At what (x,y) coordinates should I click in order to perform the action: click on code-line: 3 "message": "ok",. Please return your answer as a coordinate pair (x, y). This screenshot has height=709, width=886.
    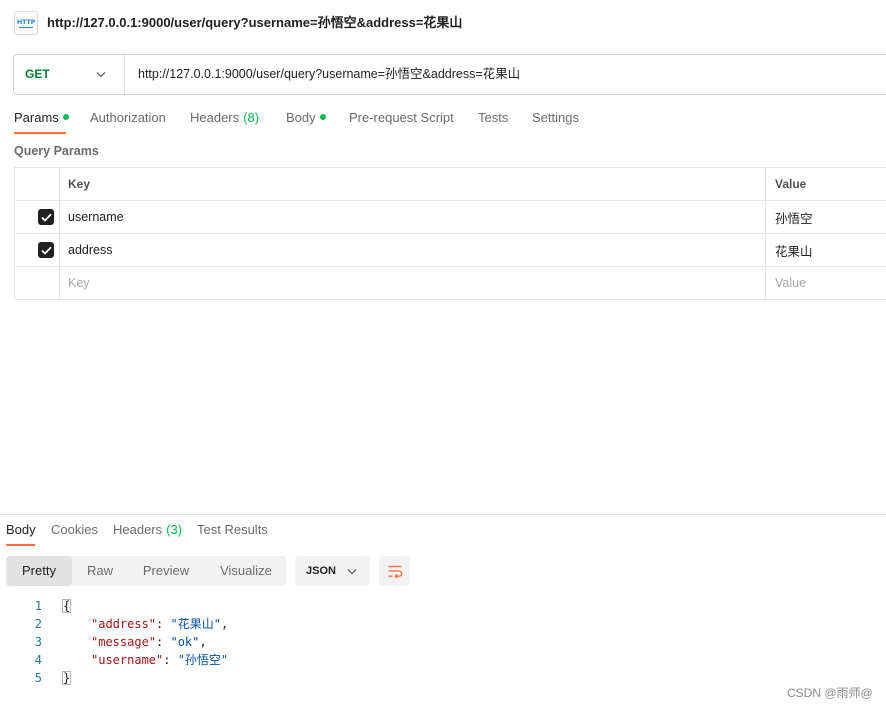
    Looking at the image, I should click on (210, 642).